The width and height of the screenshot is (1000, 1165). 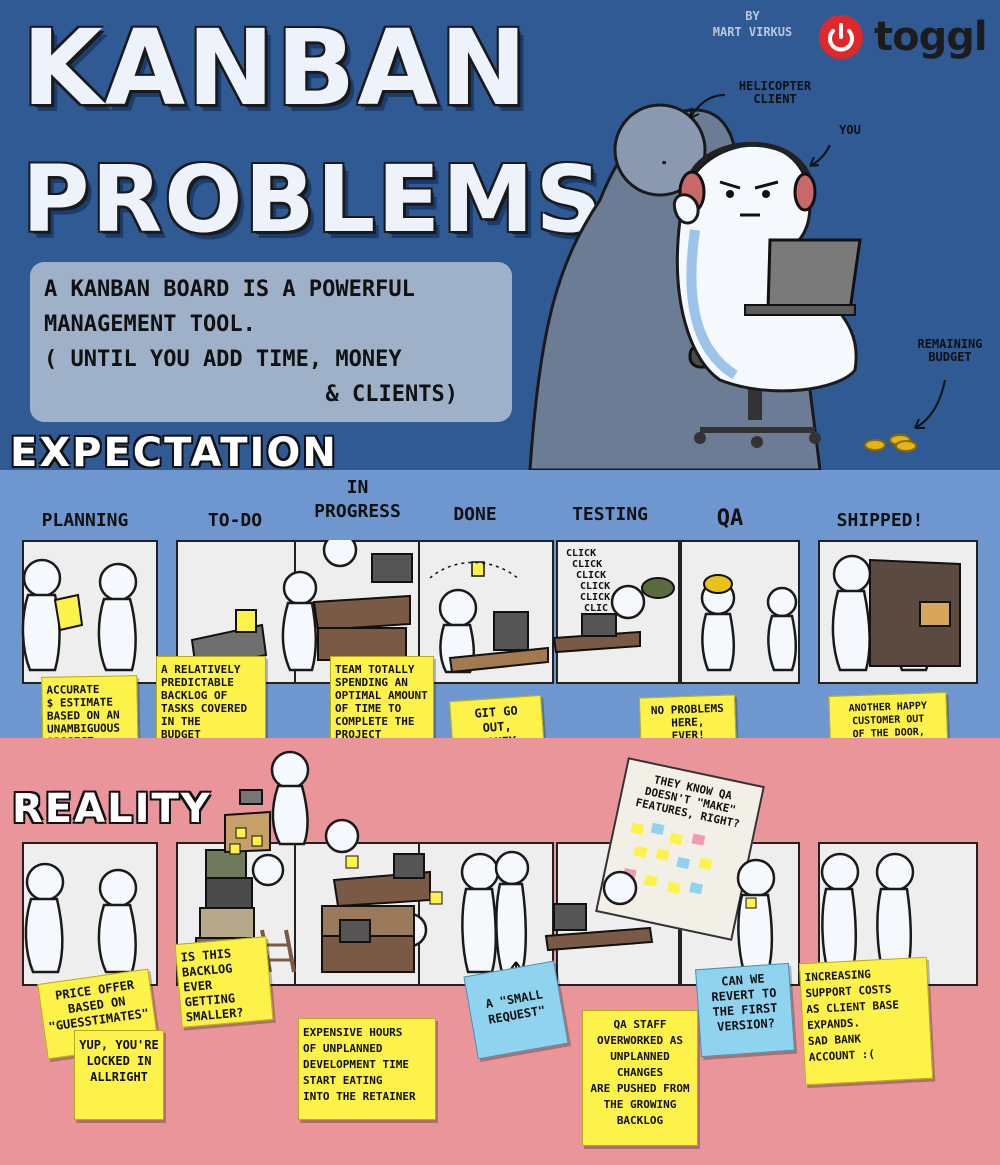 I want to click on click-text-4: CLICK, so click(x=595, y=586).